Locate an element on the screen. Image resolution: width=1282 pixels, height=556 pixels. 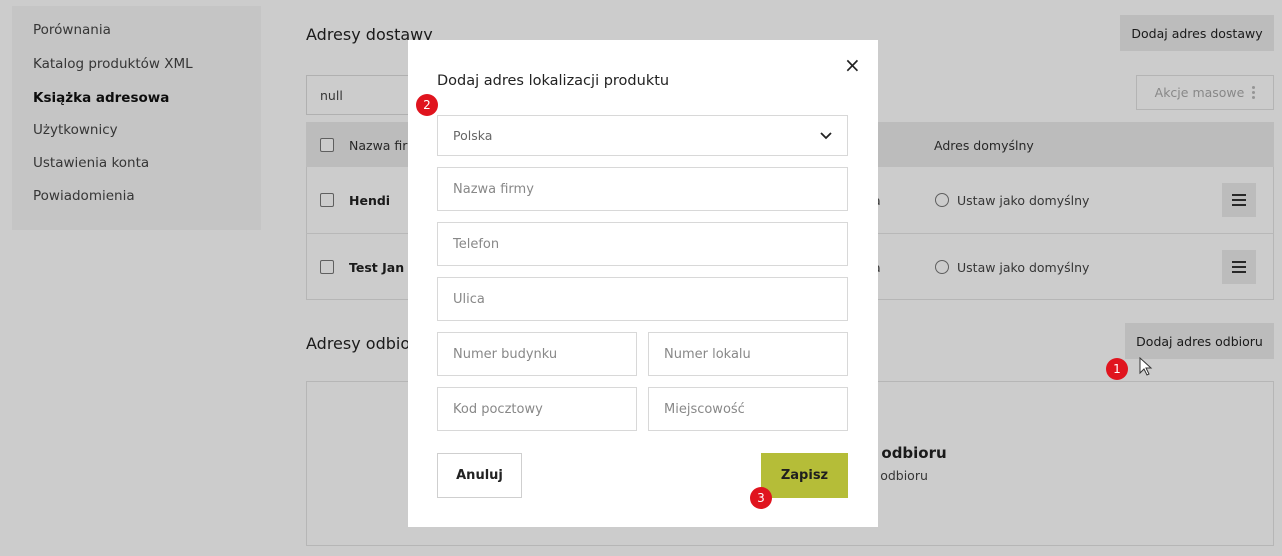
street-field: Ulica is located at coordinates (642, 299).